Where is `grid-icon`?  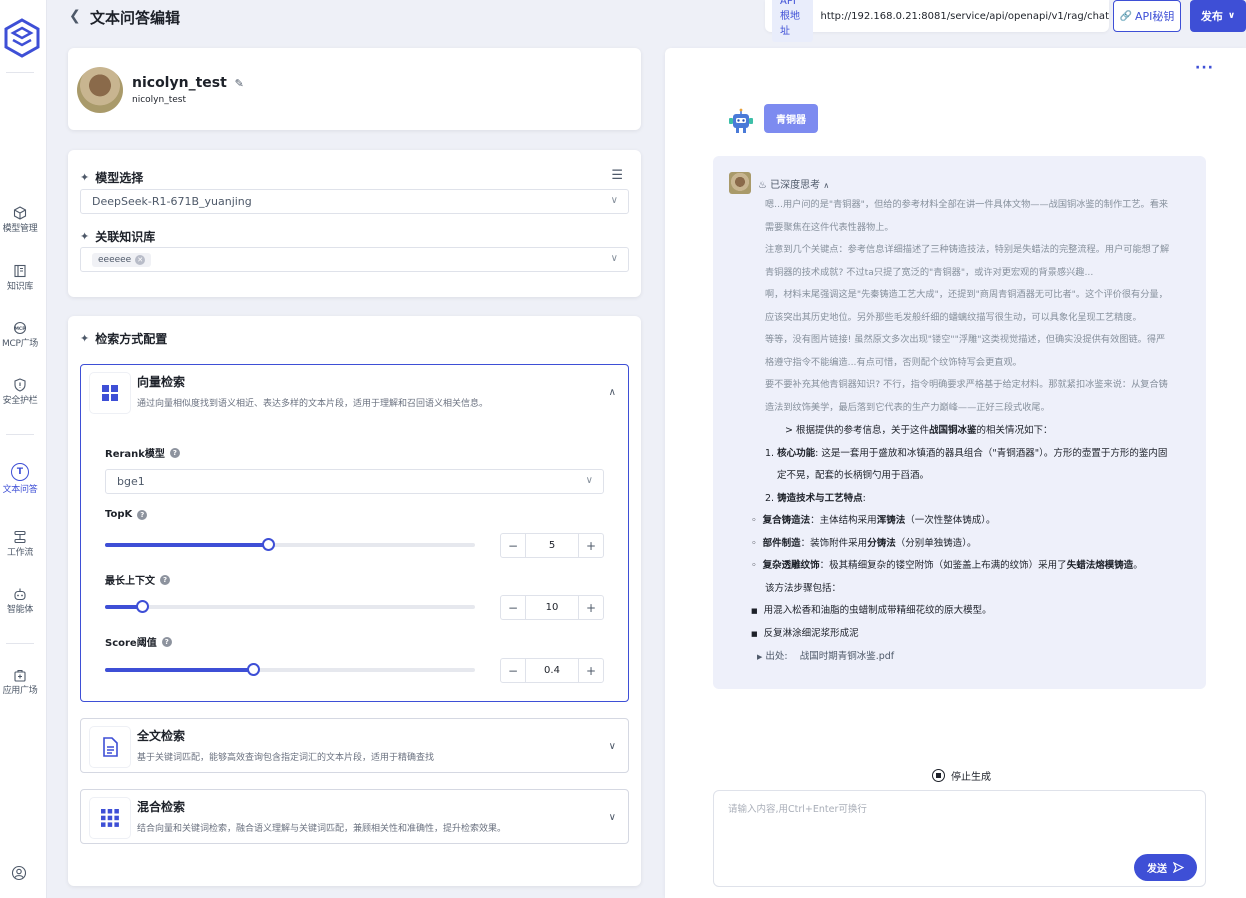
grid-icon is located at coordinates (110, 393).